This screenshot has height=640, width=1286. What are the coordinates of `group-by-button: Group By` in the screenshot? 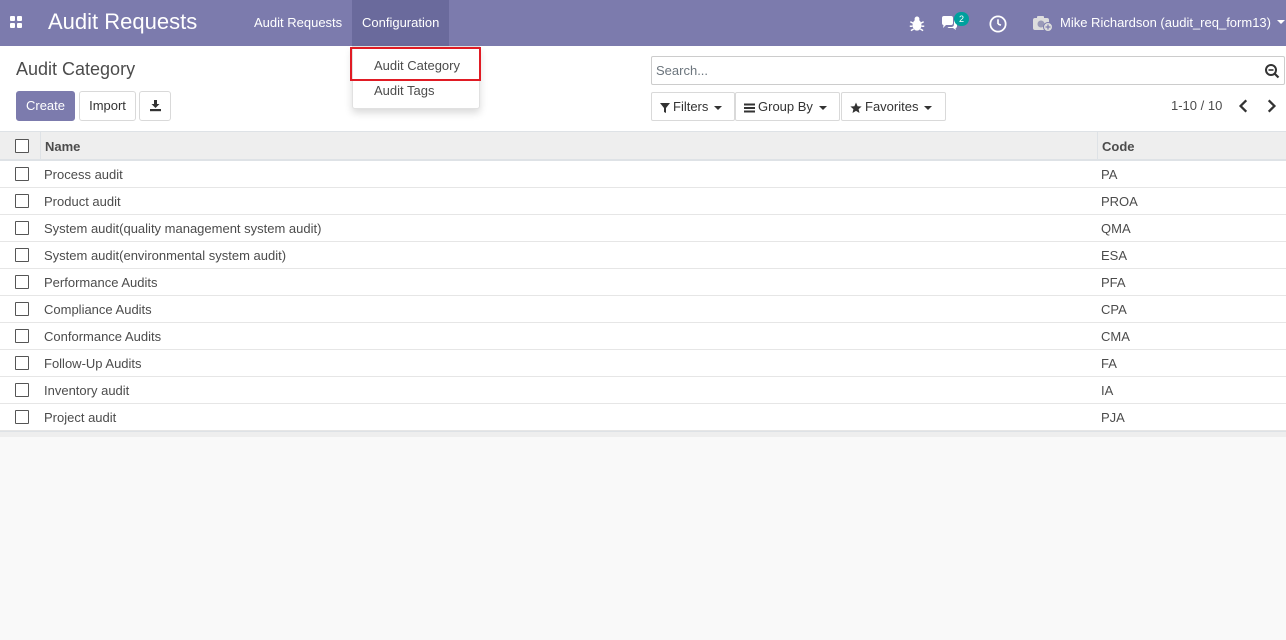 It's located at (787, 106).